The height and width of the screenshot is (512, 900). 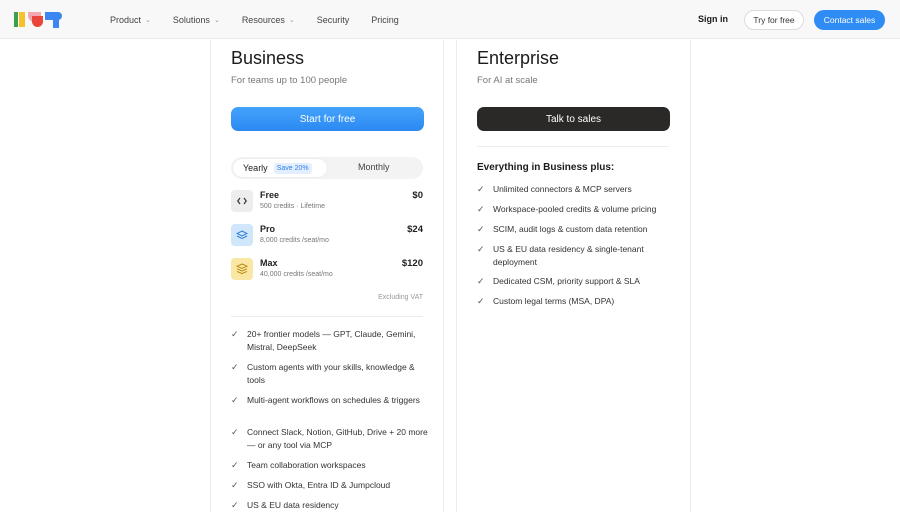 What do you see at coordinates (417, 195) in the screenshot?
I see `tier-price: $0` at bounding box center [417, 195].